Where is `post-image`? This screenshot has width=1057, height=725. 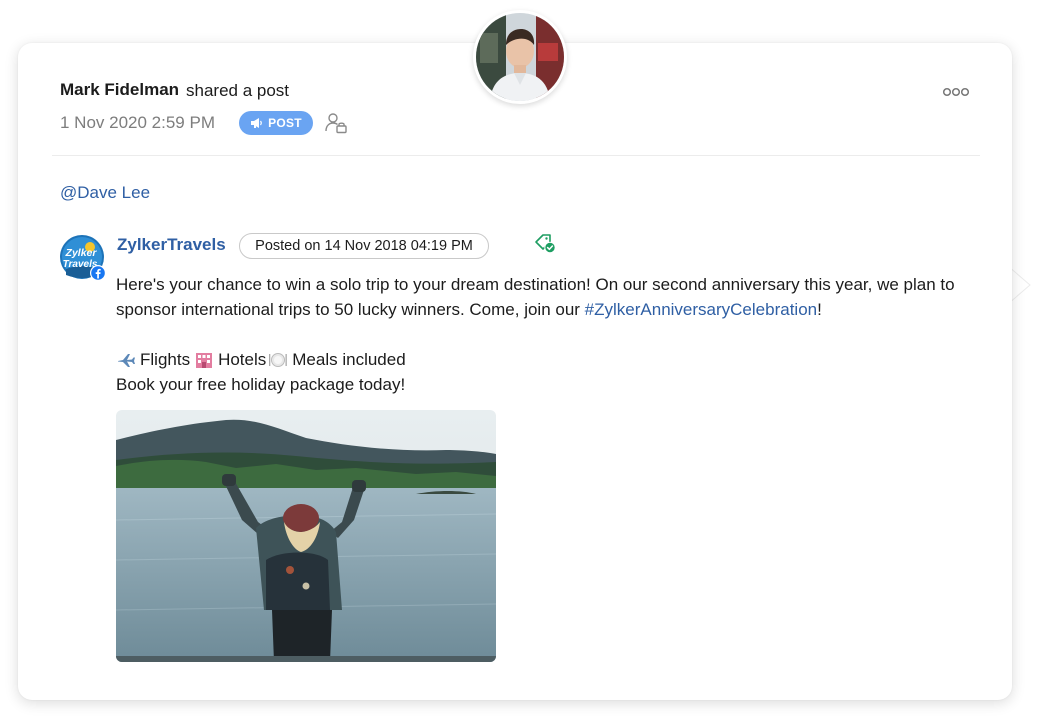
post-image is located at coordinates (306, 536).